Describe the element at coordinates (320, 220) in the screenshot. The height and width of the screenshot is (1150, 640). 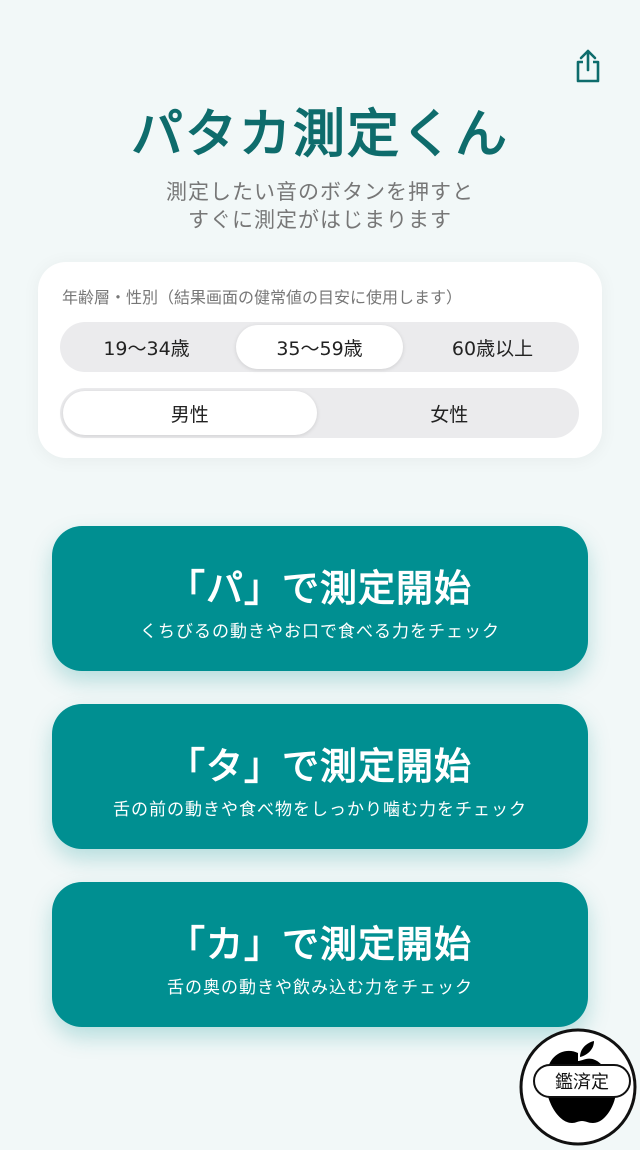
I see `subtitle-line-2: すぐに測定がはじまります` at that location.